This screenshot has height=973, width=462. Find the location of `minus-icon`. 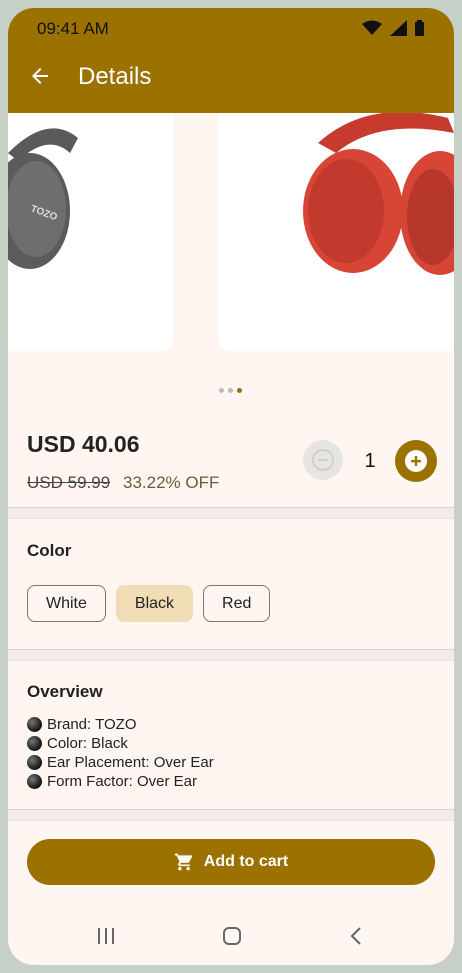

minus-icon is located at coordinates (323, 460).